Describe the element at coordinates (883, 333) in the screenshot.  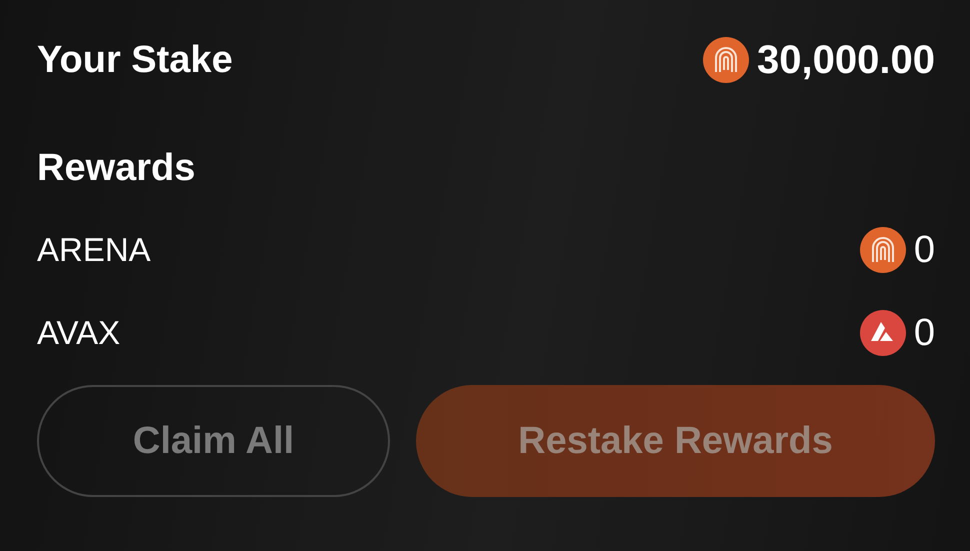
I see `avalanche-token-icon` at that location.